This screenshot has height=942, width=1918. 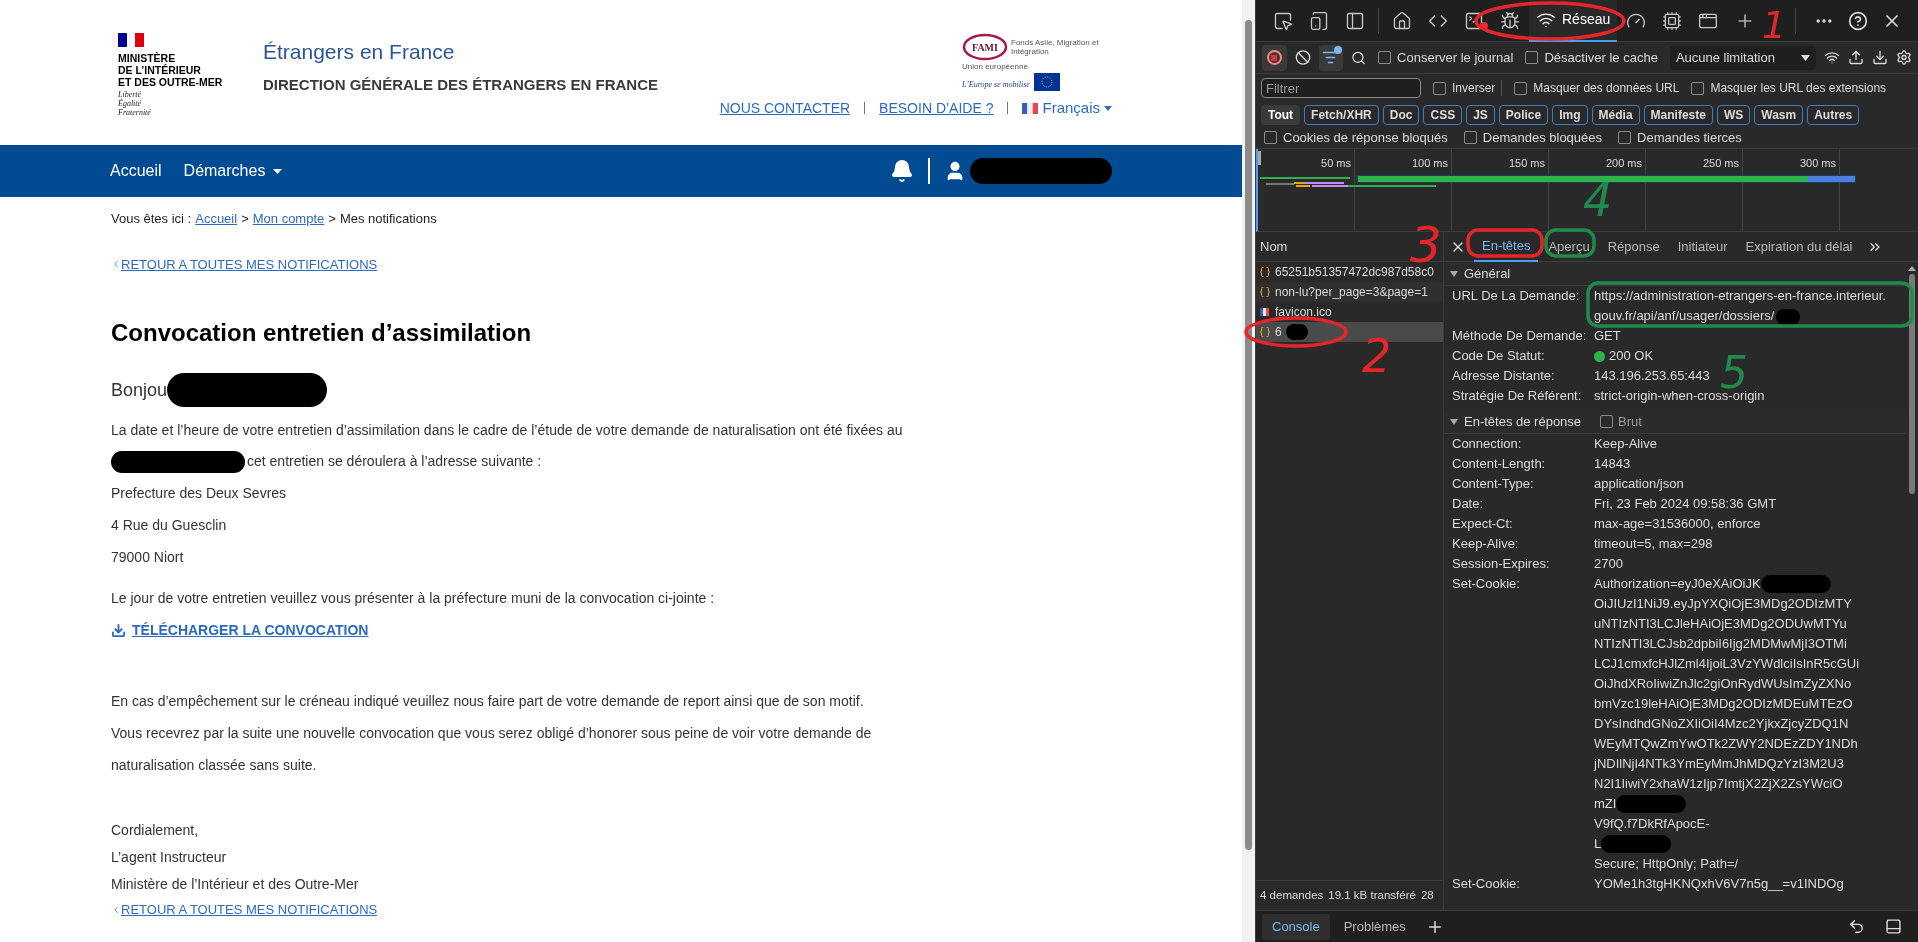 What do you see at coordinates (507, 430) in the screenshot?
I see `body-text: La date et l’heure de votre entretien d’assimilation dans le cadre de l’étude de votre demande de naturalisation ont été fixées au` at bounding box center [507, 430].